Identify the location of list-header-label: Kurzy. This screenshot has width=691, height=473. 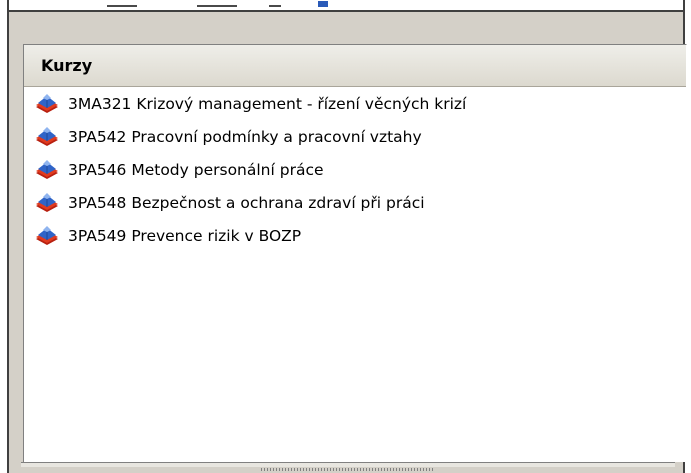
(67, 65).